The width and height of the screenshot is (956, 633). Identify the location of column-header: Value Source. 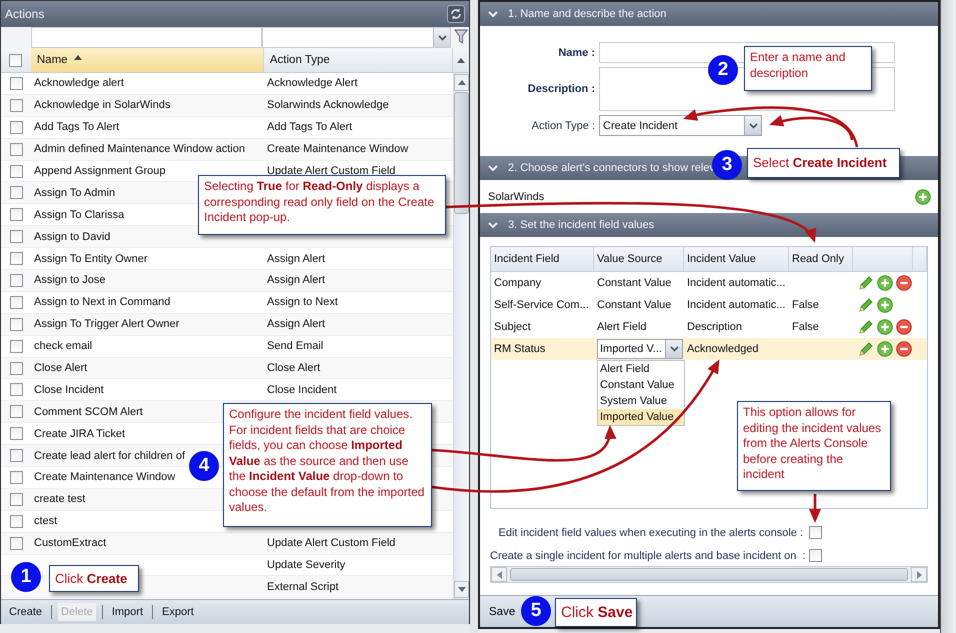
(629, 259).